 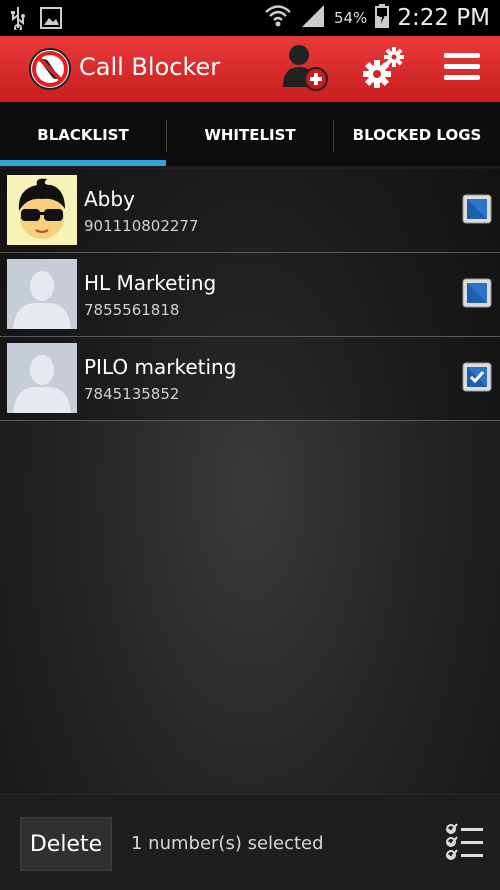 I want to click on checklist-icon, so click(x=465, y=844).